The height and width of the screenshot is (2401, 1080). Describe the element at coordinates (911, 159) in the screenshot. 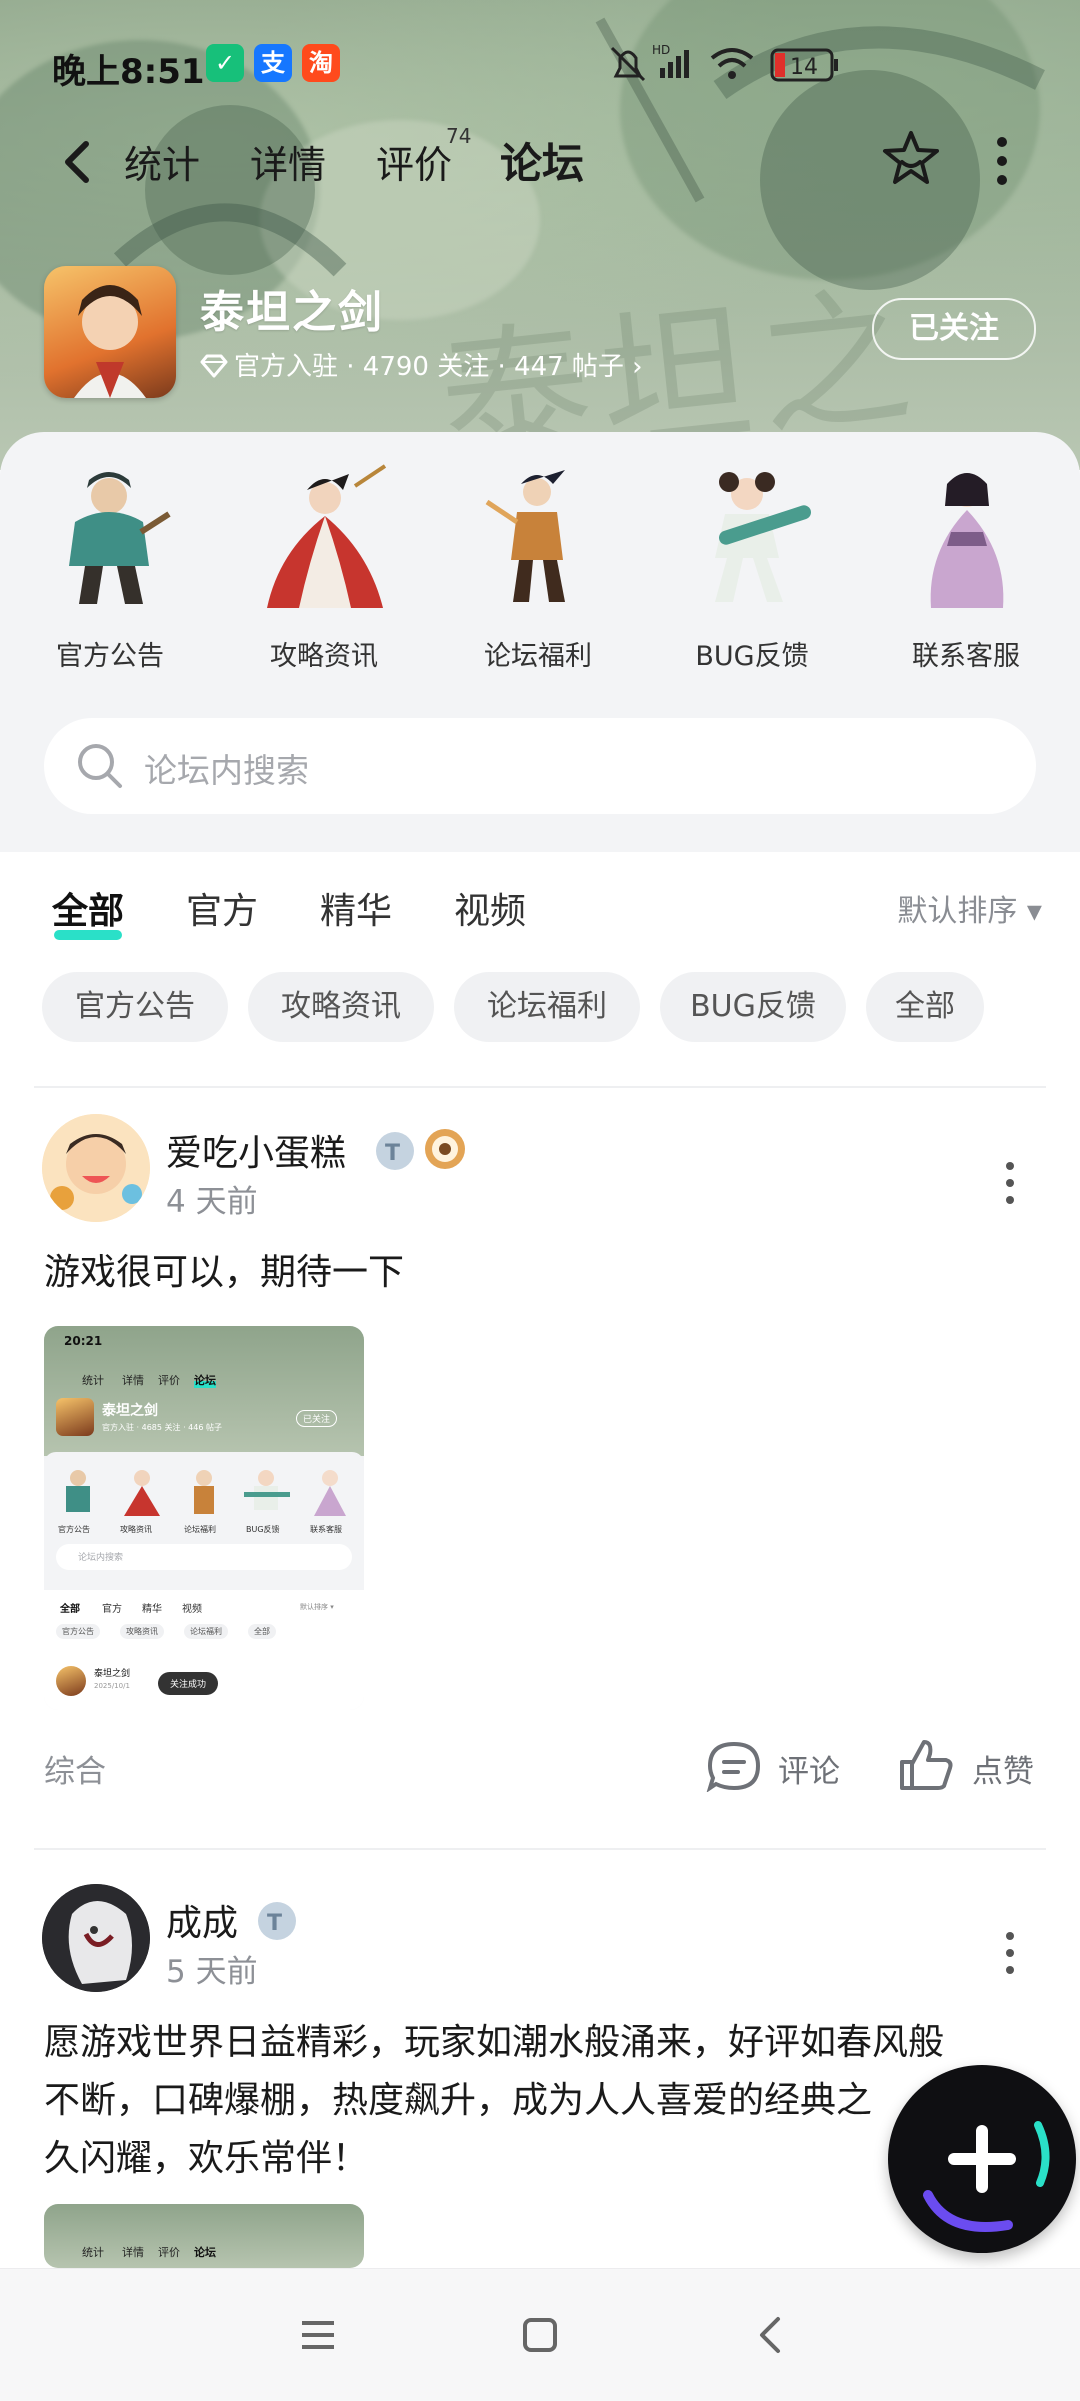

I see `favorite-star-icon` at that location.